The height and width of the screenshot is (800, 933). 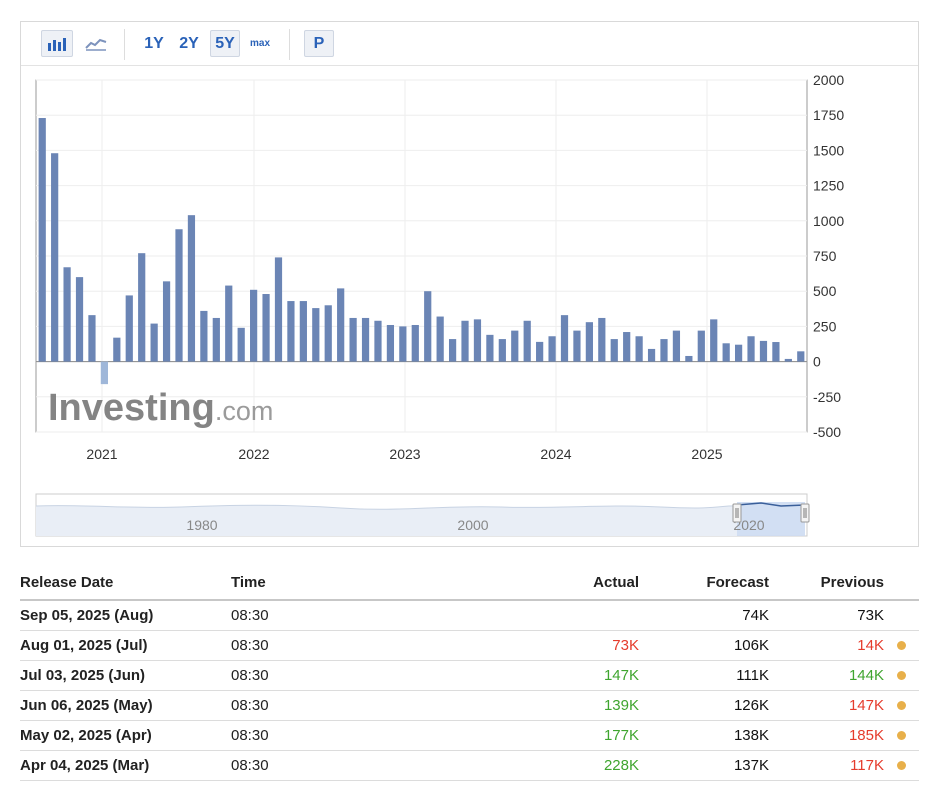 What do you see at coordinates (825, 326) in the screenshot?
I see `y-tick-label: 250` at bounding box center [825, 326].